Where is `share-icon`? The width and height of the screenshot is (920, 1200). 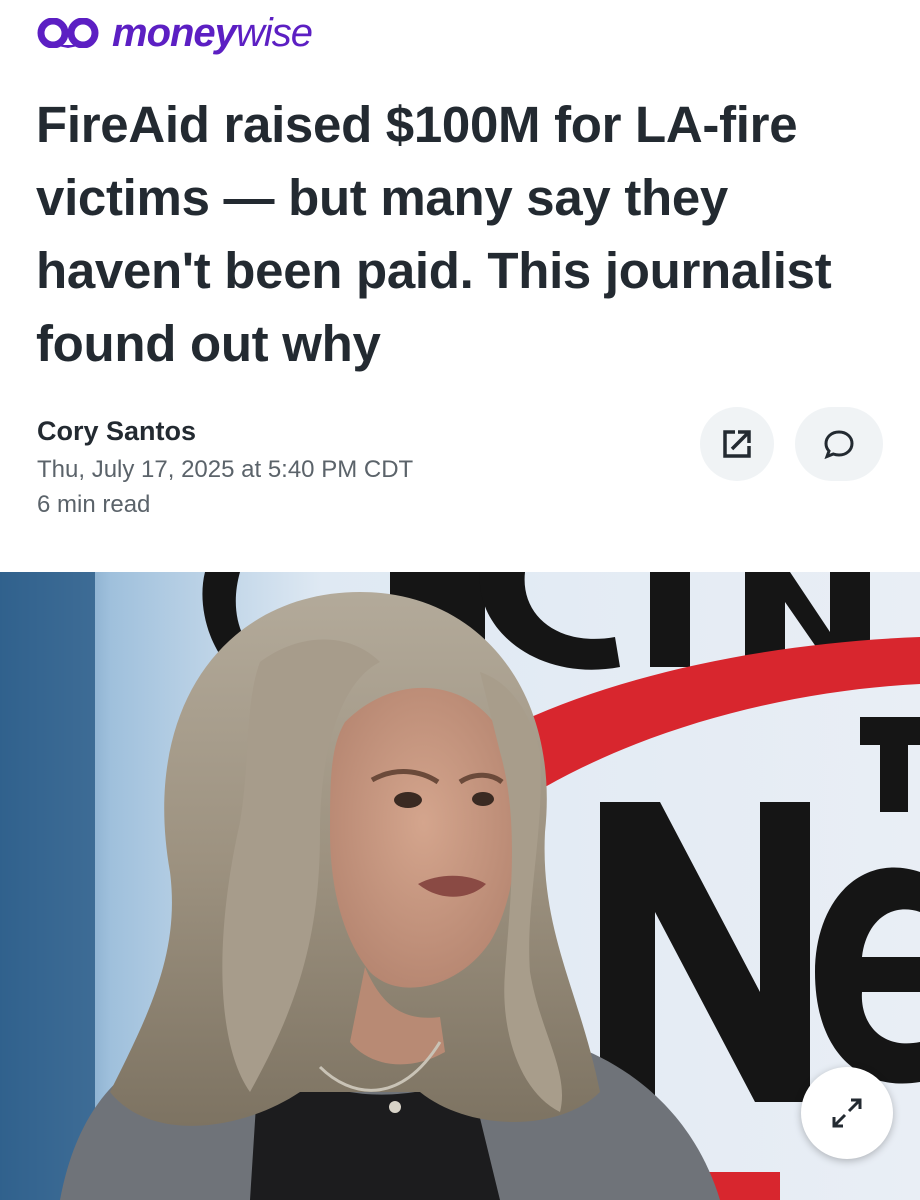
share-icon is located at coordinates (737, 444).